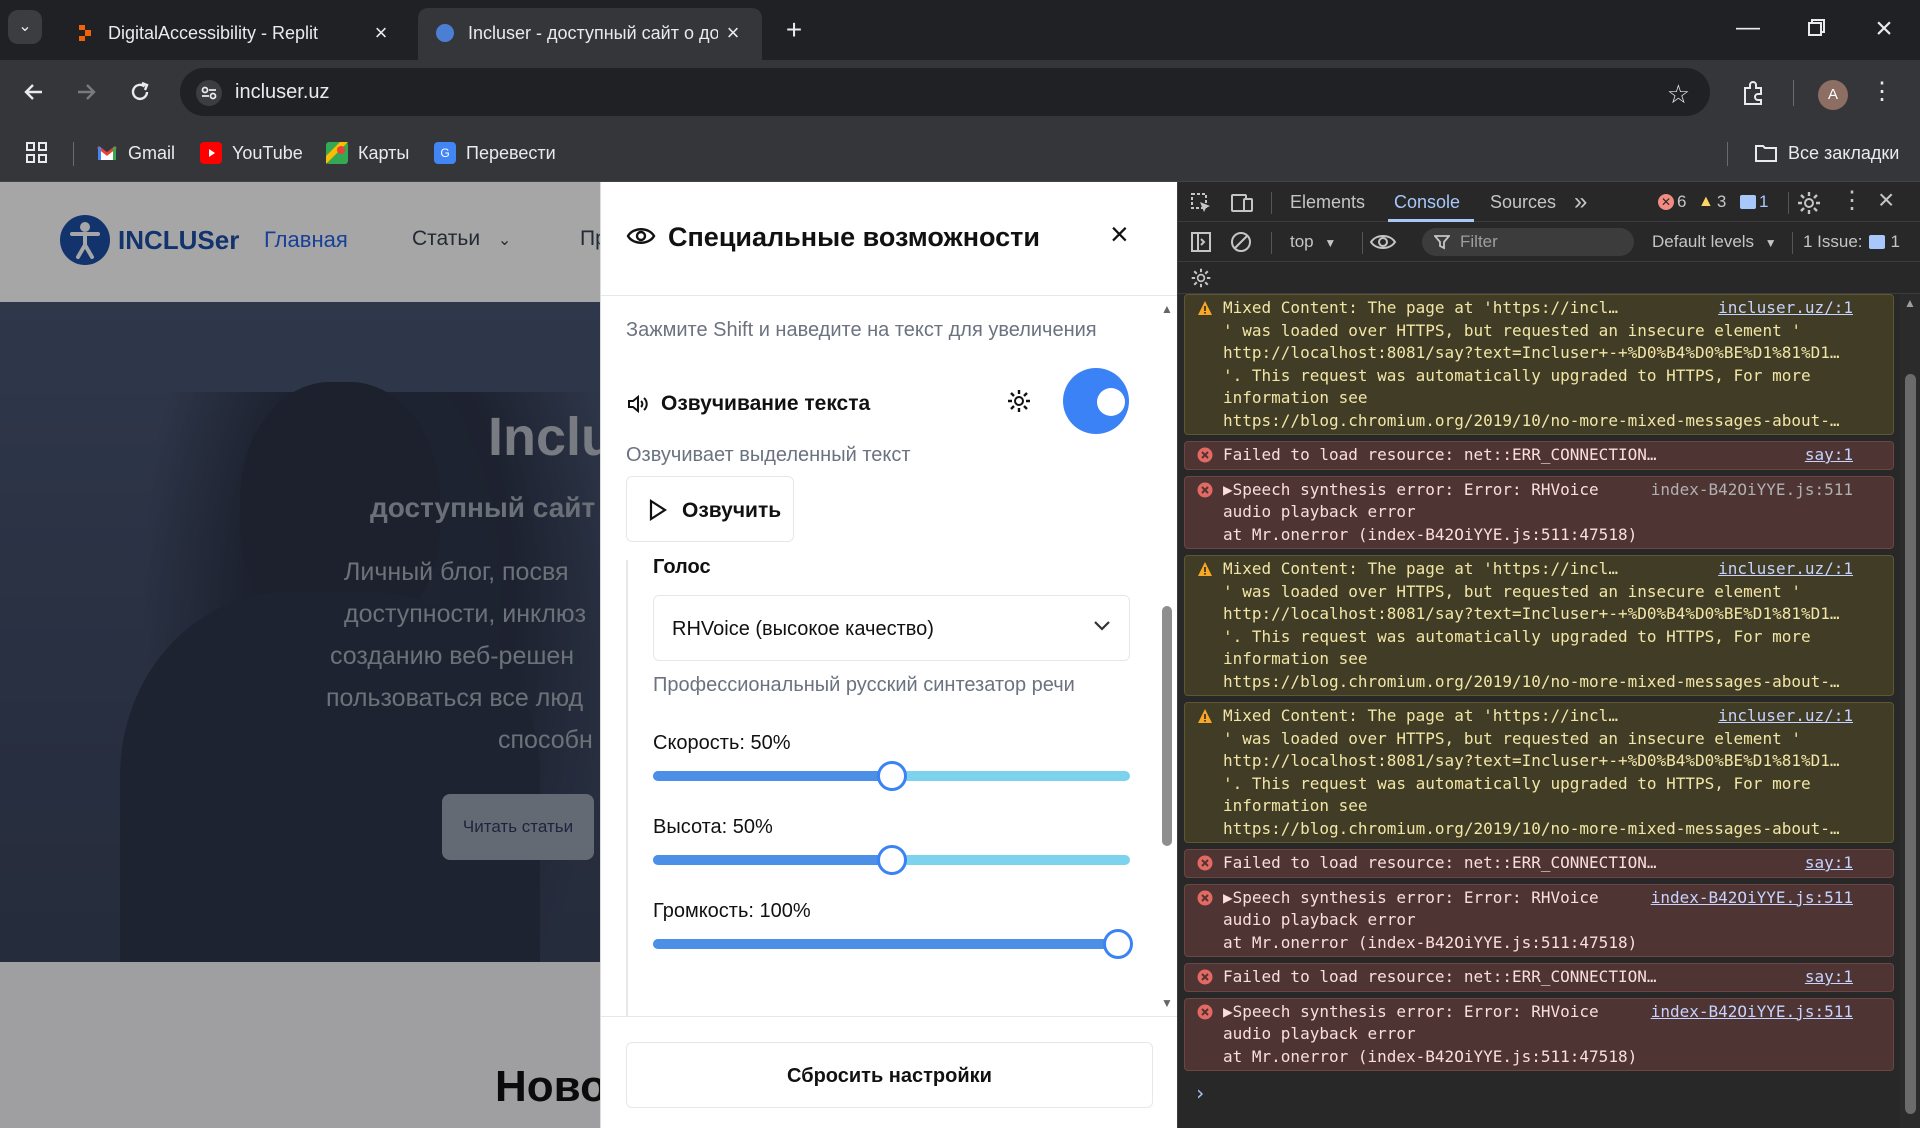  I want to click on bookmark-label: YouTube, so click(267, 152).